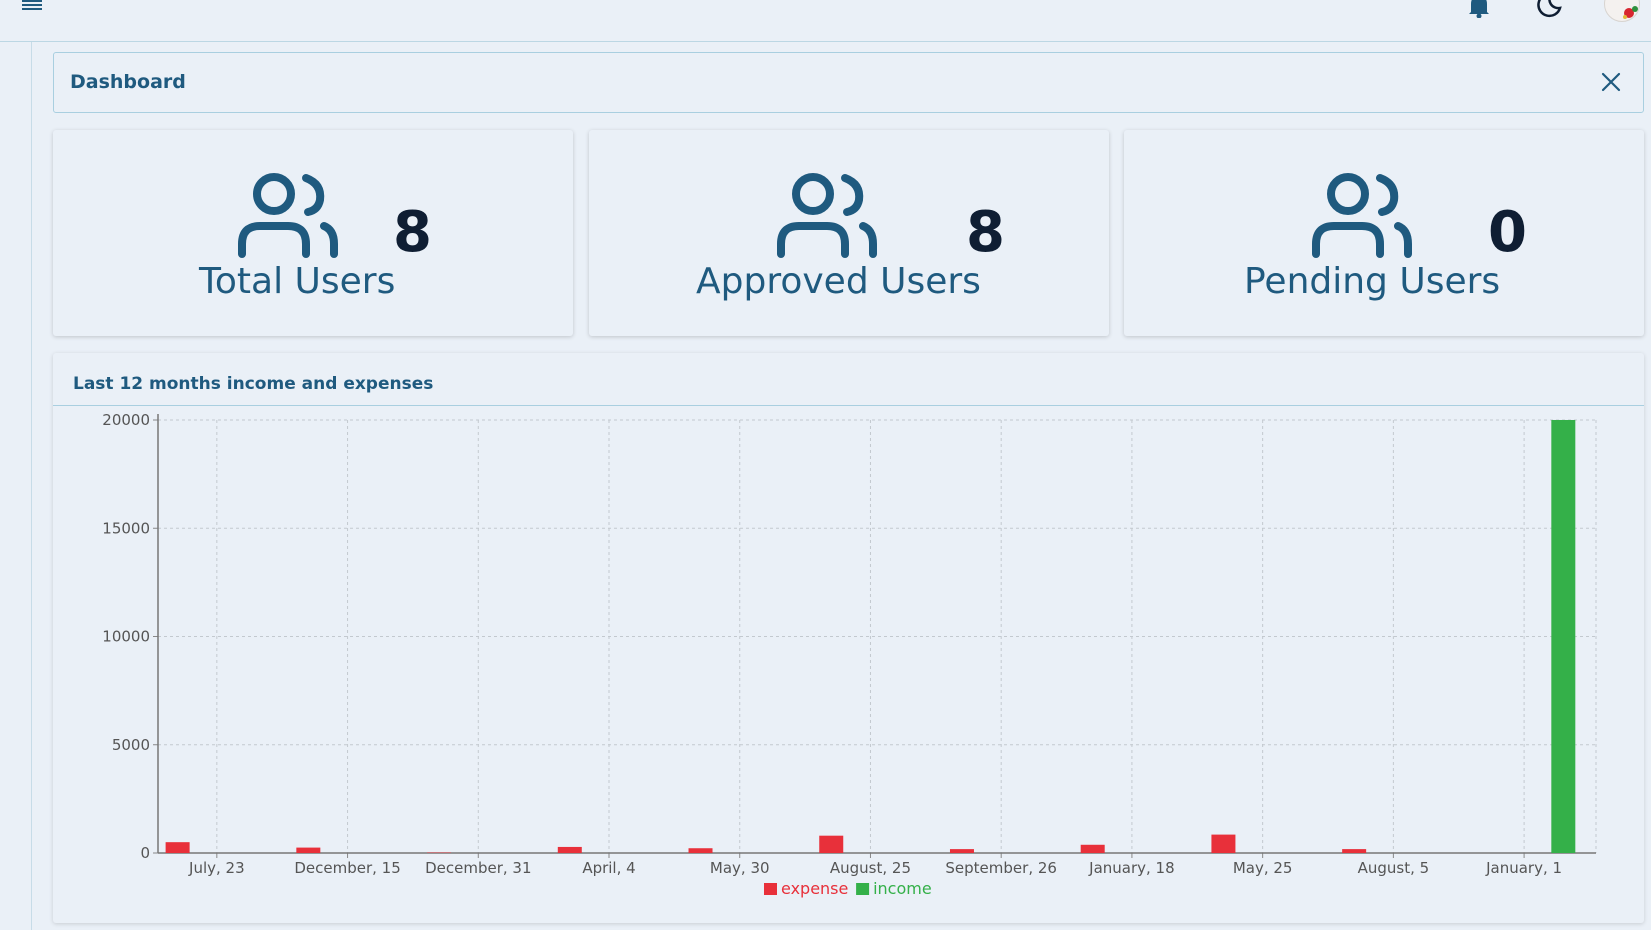 The width and height of the screenshot is (1651, 930). What do you see at coordinates (863, 889) in the screenshot?
I see `legend-swatch-income` at bounding box center [863, 889].